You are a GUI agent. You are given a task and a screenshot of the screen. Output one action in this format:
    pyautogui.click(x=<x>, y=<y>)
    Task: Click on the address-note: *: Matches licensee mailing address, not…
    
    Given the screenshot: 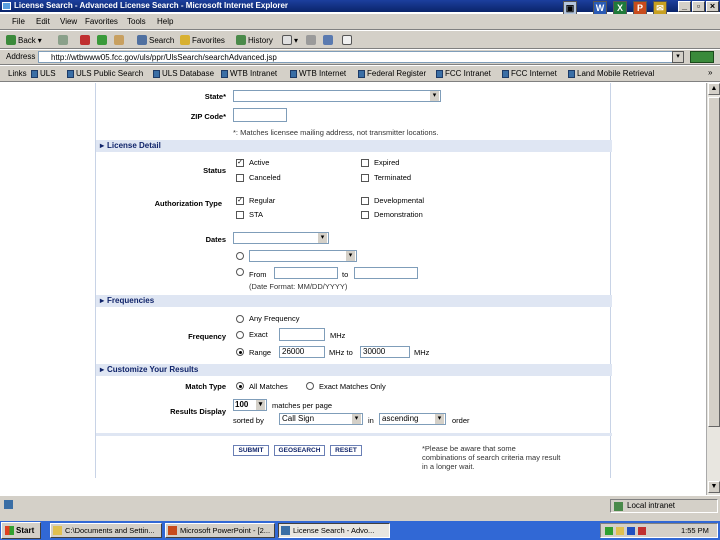 What is the action you would take?
    pyautogui.click(x=336, y=132)
    